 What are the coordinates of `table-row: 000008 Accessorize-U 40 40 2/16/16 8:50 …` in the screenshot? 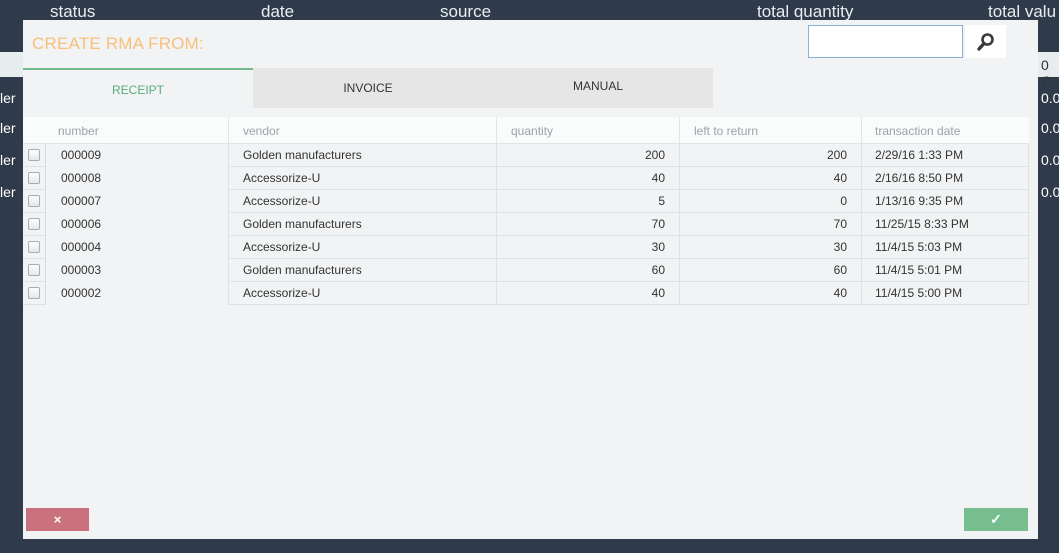 It's located at (526, 178).